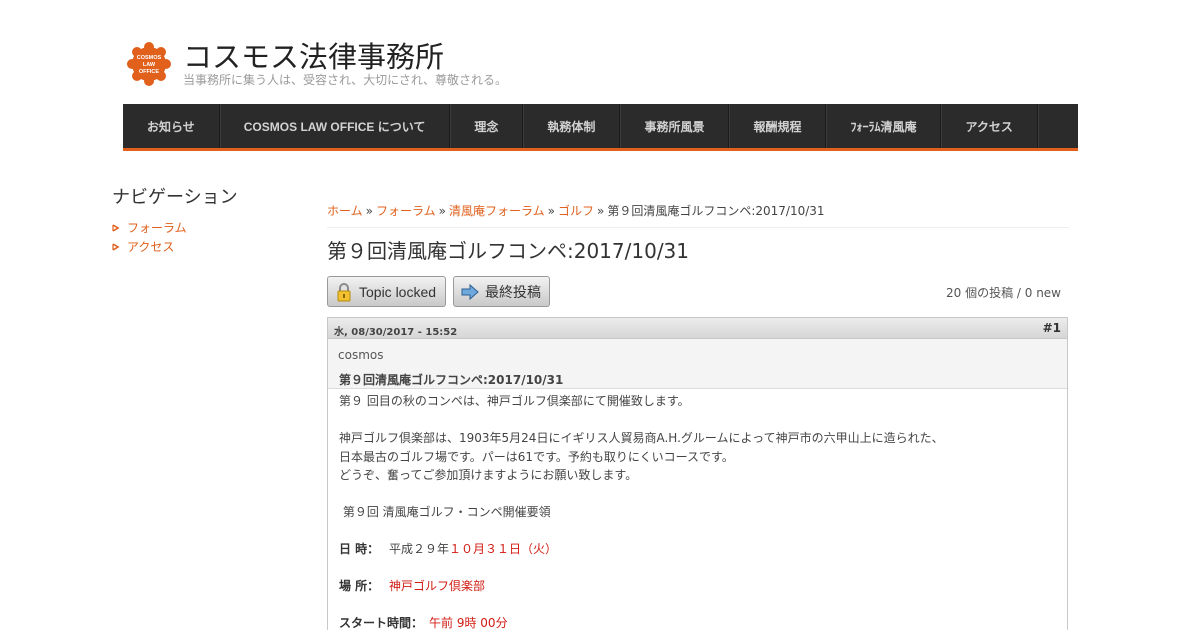 The height and width of the screenshot is (630, 1200). I want to click on svg-text: COSMOS, so click(149, 58).